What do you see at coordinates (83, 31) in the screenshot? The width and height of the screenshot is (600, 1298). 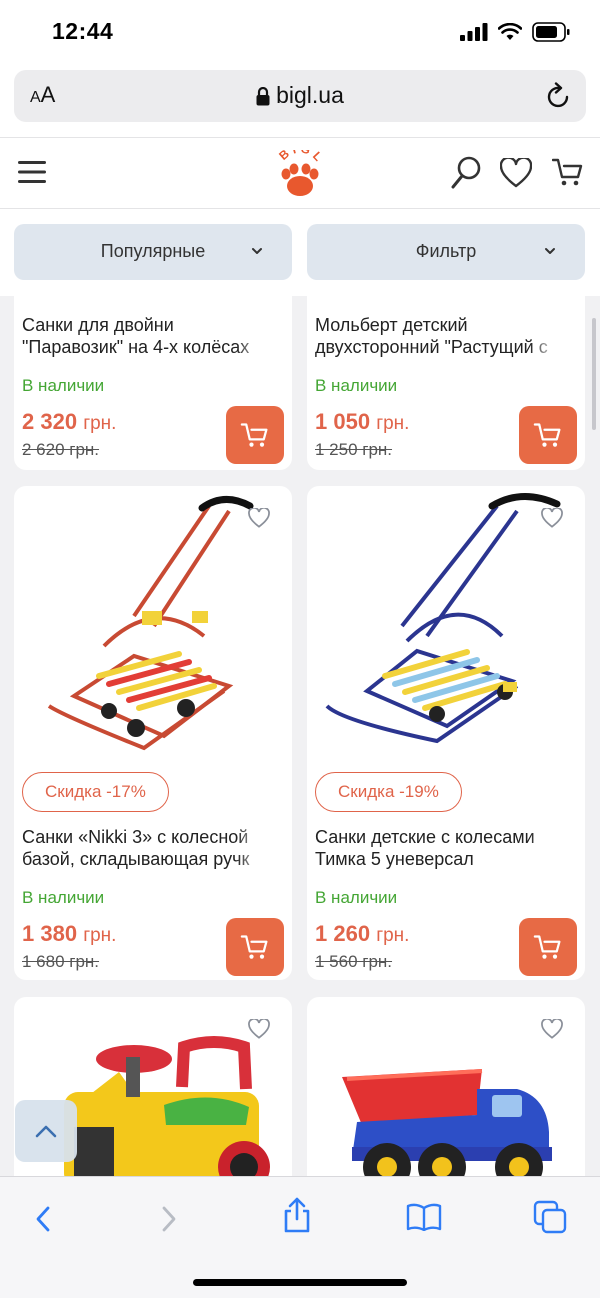 I see `status-time: 12:44` at bounding box center [83, 31].